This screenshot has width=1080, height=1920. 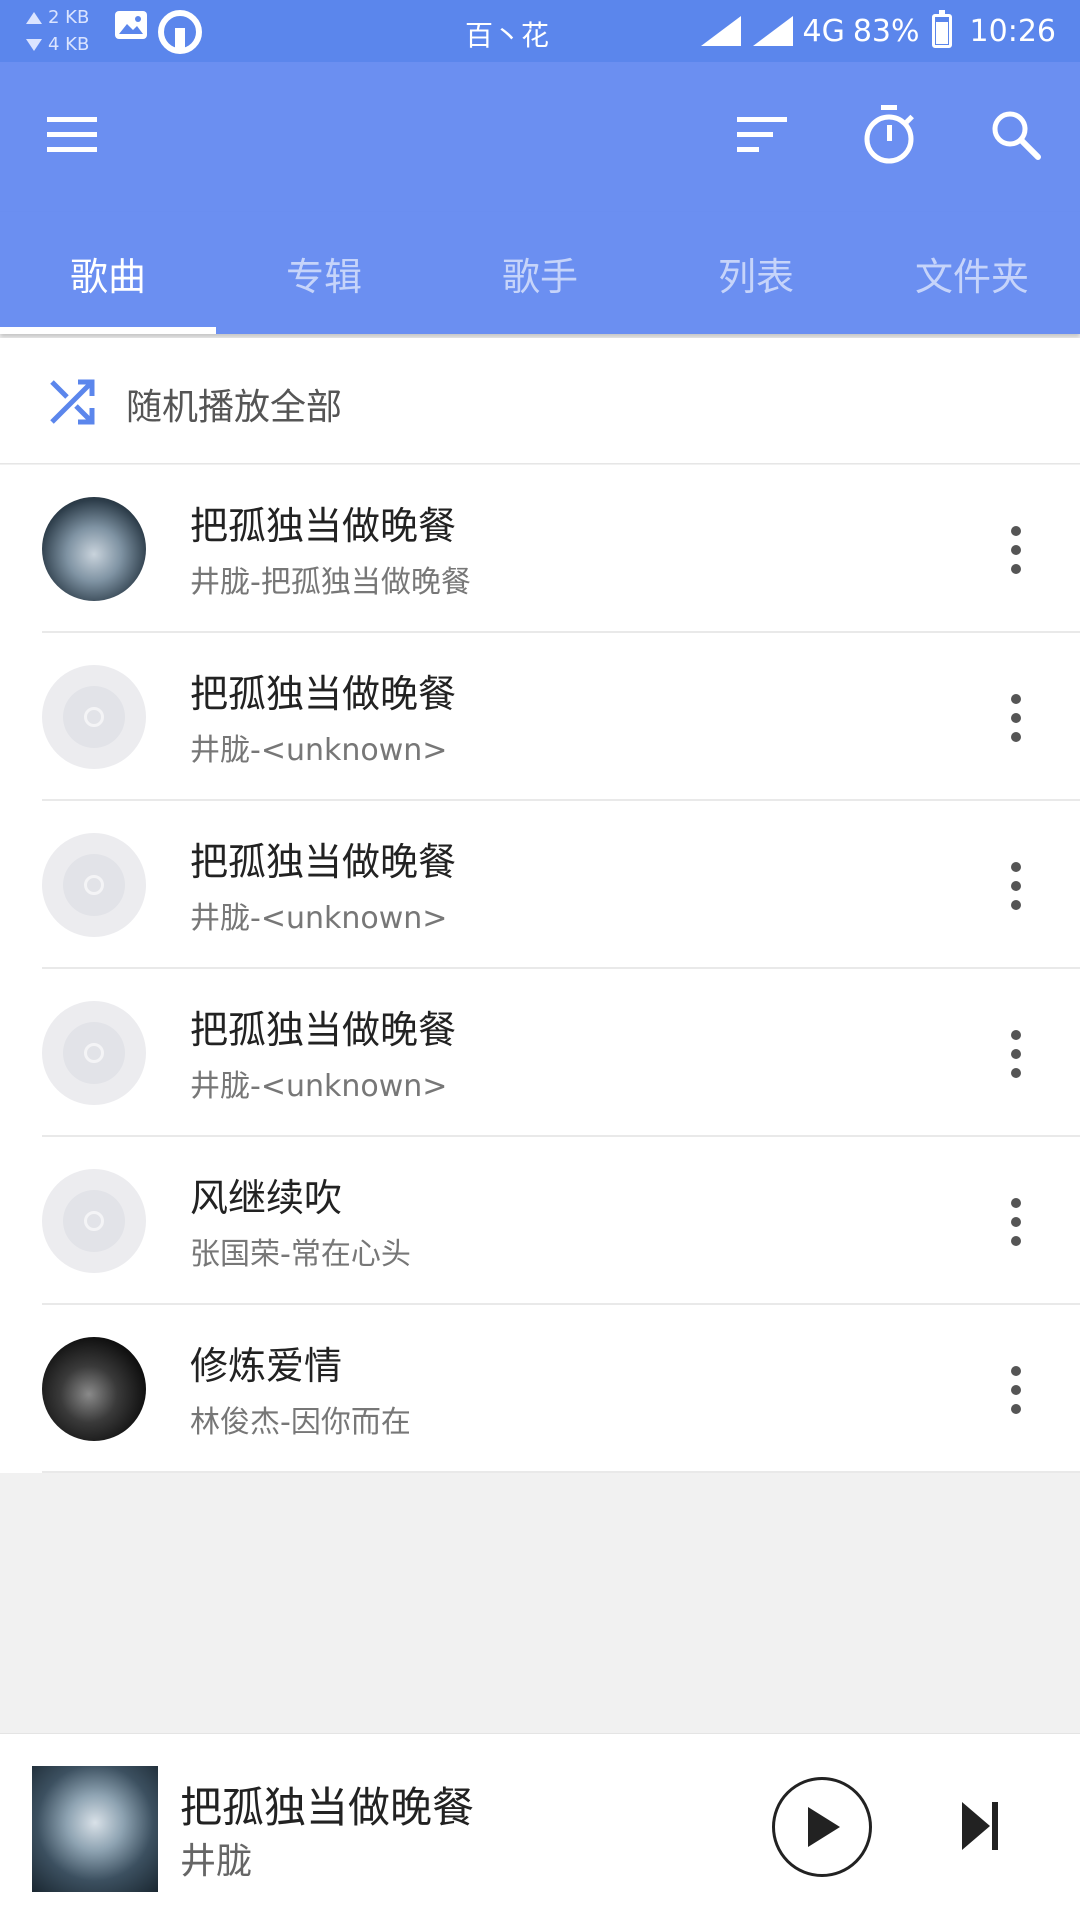 I want to click on app-toolbar, so click(x=540, y=137).